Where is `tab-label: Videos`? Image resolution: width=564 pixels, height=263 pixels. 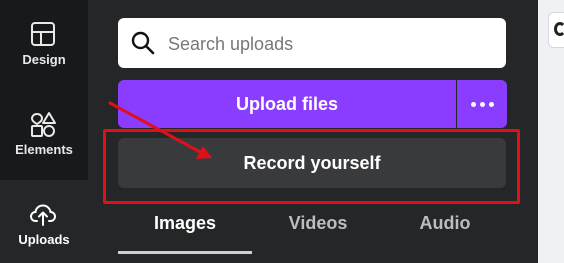 tab-label: Videos is located at coordinates (318, 223).